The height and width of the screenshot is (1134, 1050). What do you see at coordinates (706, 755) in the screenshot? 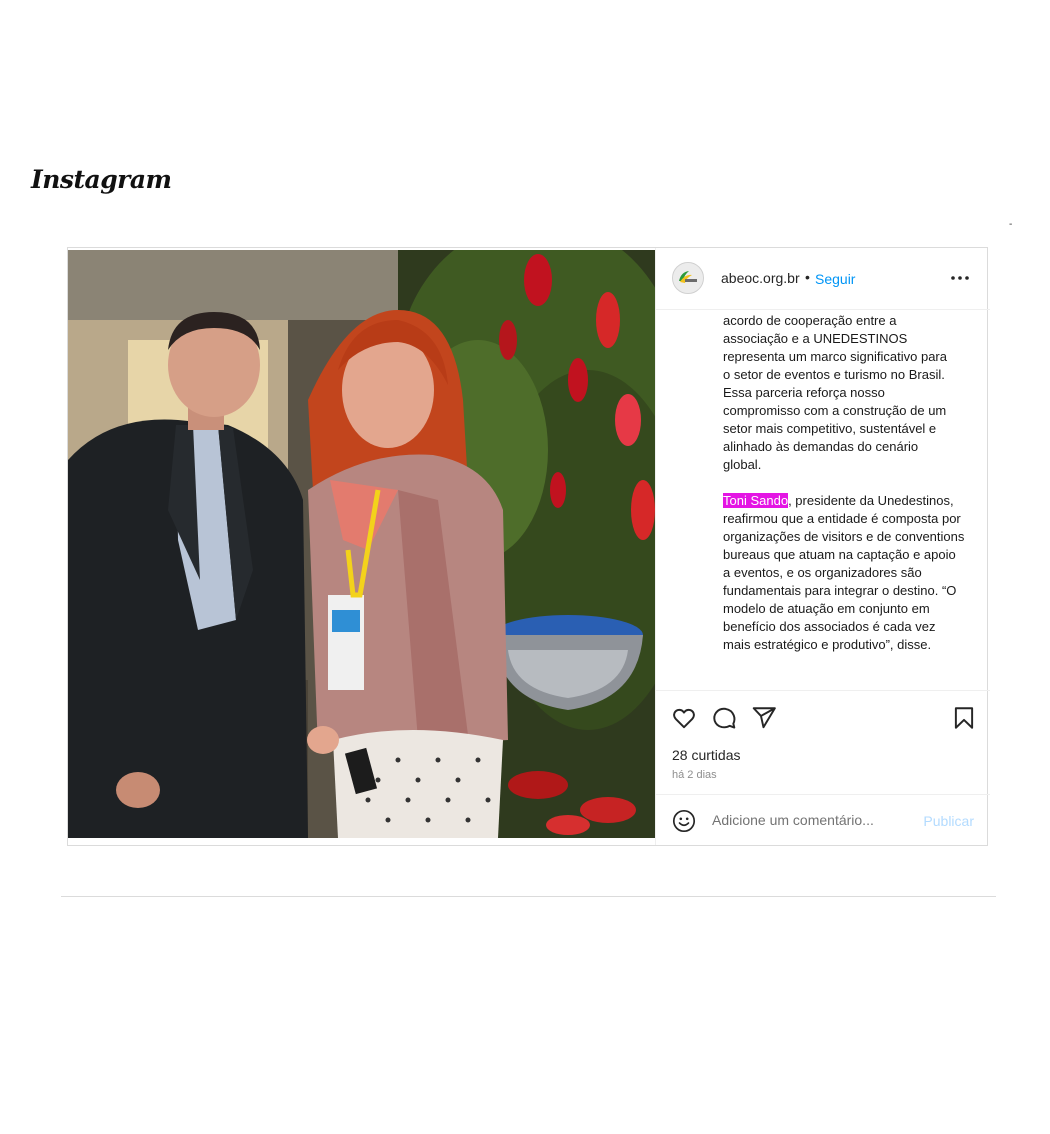
I see `likes-count: 28 curtidas` at bounding box center [706, 755].